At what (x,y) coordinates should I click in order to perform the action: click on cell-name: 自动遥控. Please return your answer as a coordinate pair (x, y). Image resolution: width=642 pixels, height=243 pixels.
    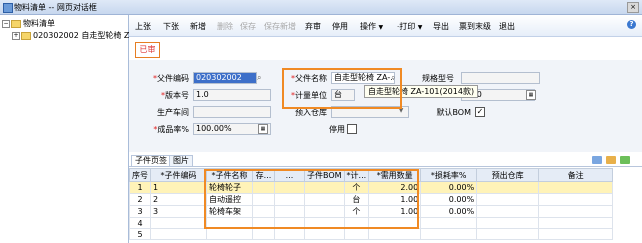
    Looking at the image, I should click on (229, 199).